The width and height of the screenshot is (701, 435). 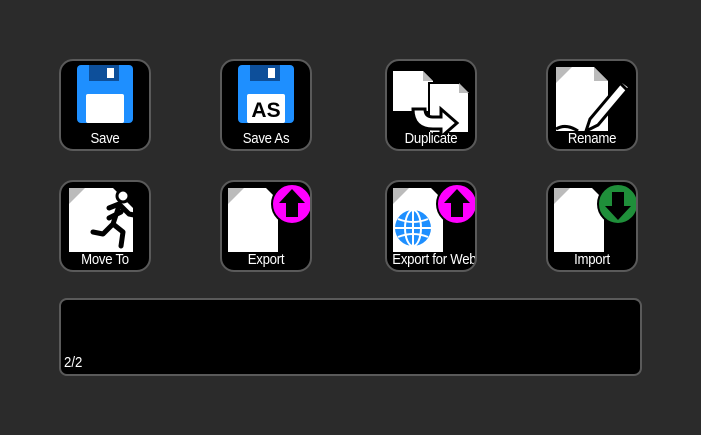 What do you see at coordinates (265, 110) in the screenshot?
I see `save-as-badge: AS` at bounding box center [265, 110].